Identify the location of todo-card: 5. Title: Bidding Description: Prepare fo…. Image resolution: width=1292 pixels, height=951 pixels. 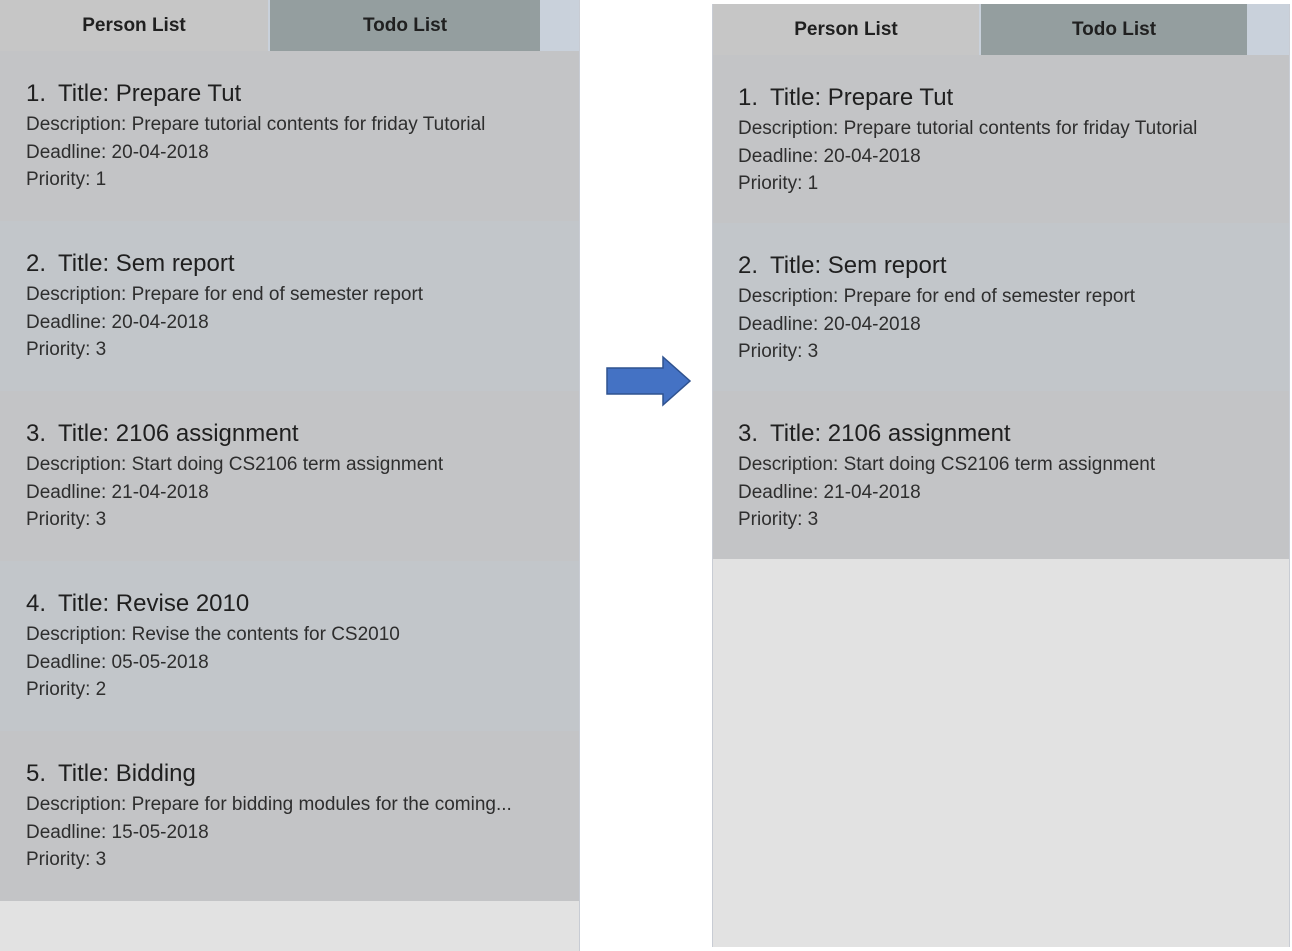
(289, 816).